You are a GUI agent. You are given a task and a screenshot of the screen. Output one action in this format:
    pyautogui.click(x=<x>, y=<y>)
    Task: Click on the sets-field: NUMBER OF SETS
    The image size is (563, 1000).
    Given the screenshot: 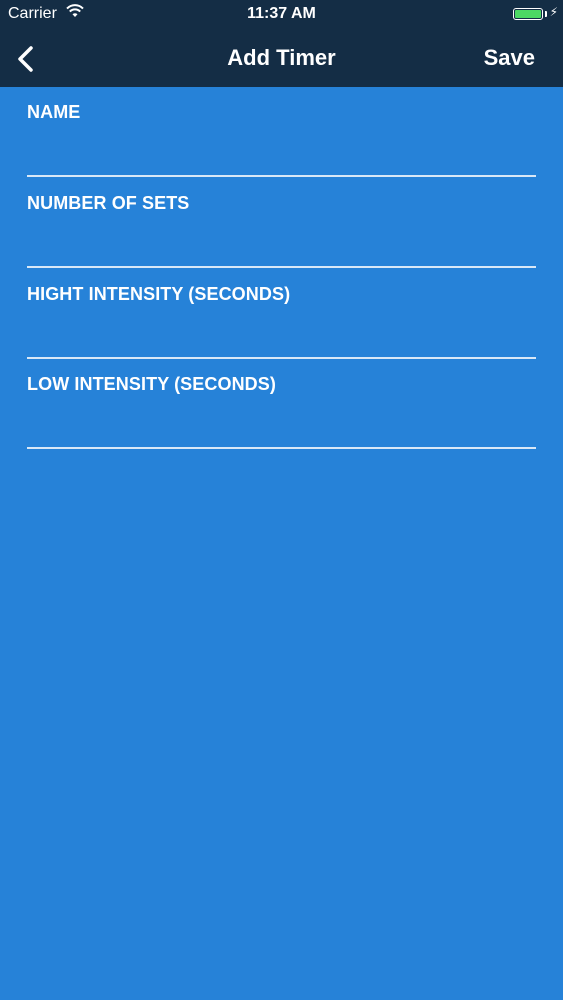 What is the action you would take?
    pyautogui.click(x=281, y=223)
    